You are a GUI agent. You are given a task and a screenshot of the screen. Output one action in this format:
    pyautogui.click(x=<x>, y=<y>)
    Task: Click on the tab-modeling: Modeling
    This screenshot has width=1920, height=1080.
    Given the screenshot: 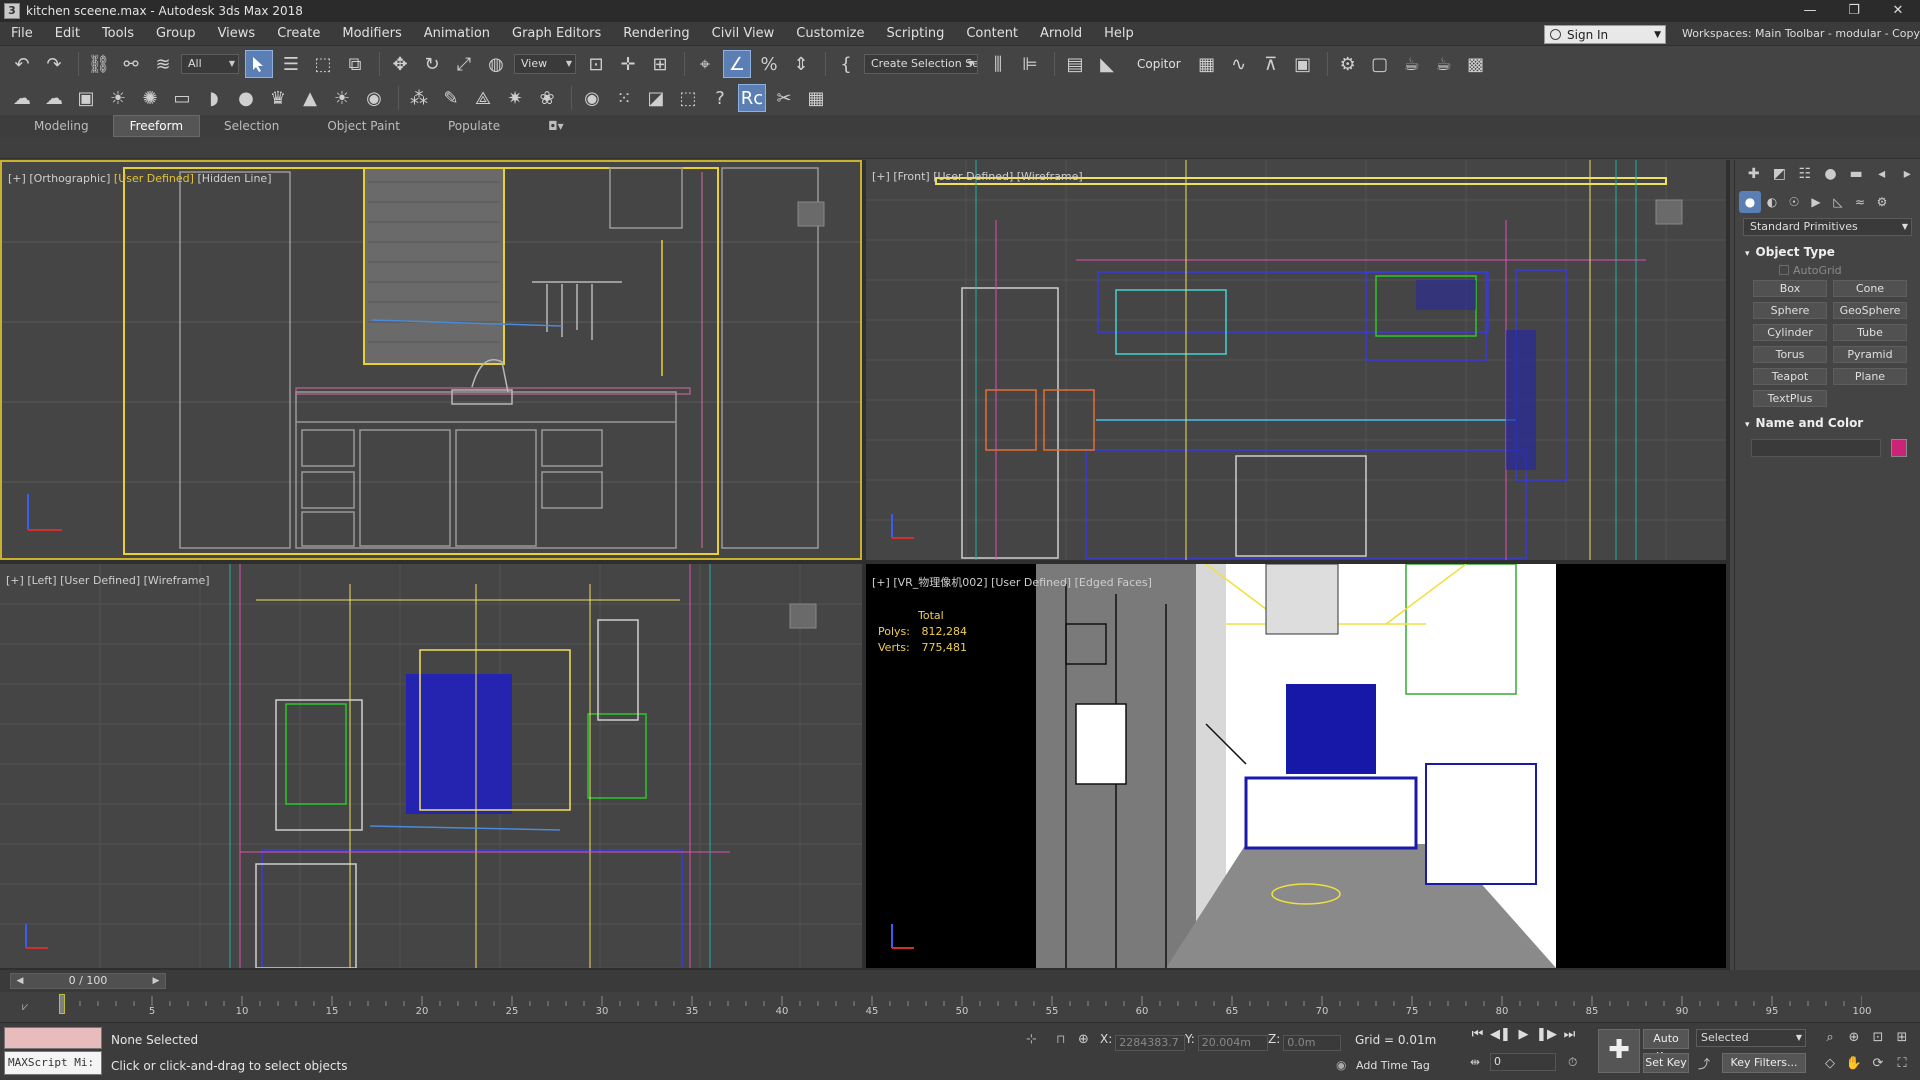 What is the action you would take?
    pyautogui.click(x=61, y=126)
    